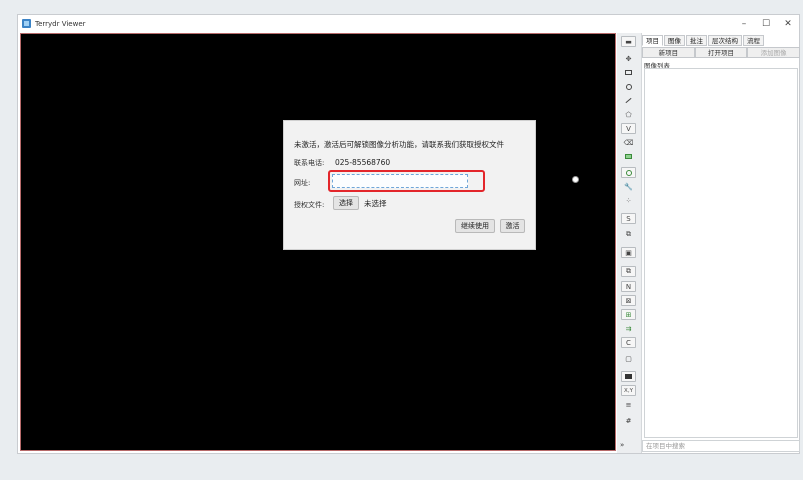 This screenshot has width=803, height=480. What do you see at coordinates (674, 40) in the screenshot?
I see `tab-image: 图像` at bounding box center [674, 40].